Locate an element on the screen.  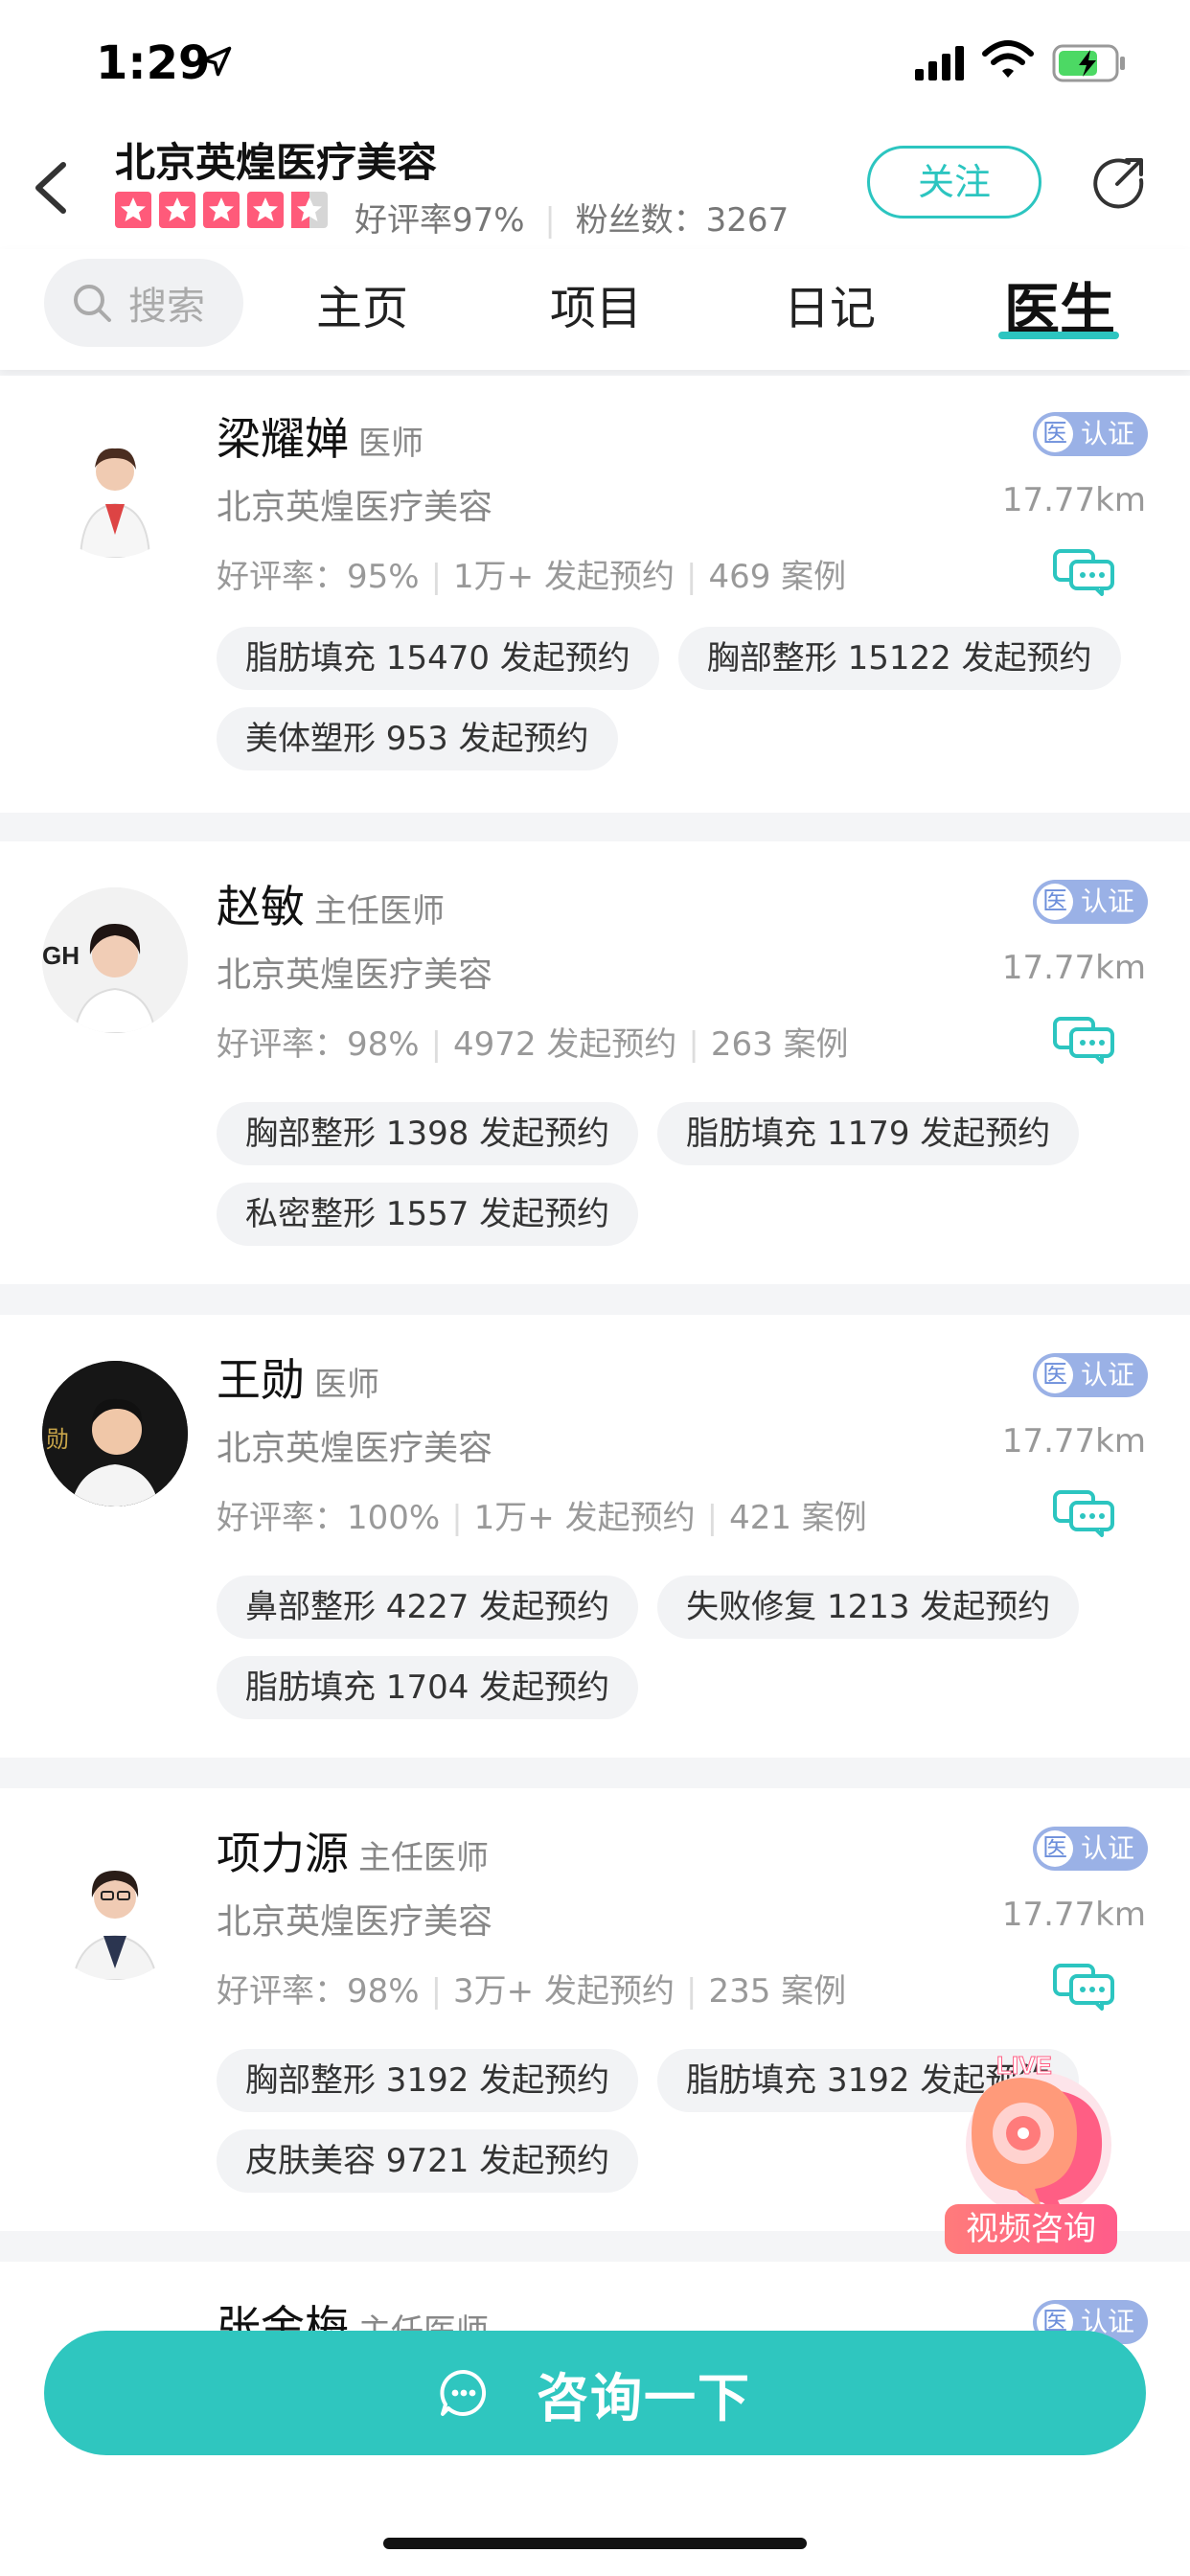
search-icon is located at coordinates (93, 303).